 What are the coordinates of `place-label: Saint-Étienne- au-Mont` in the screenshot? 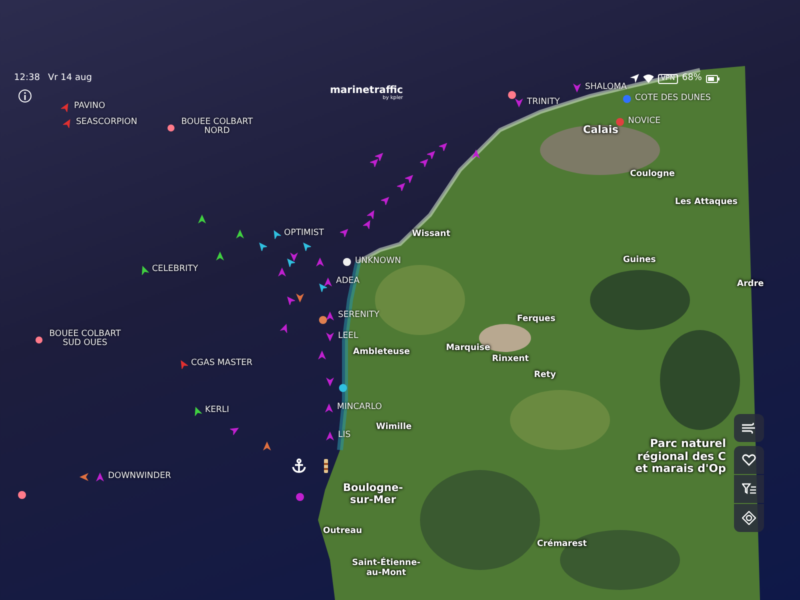 It's located at (386, 569).